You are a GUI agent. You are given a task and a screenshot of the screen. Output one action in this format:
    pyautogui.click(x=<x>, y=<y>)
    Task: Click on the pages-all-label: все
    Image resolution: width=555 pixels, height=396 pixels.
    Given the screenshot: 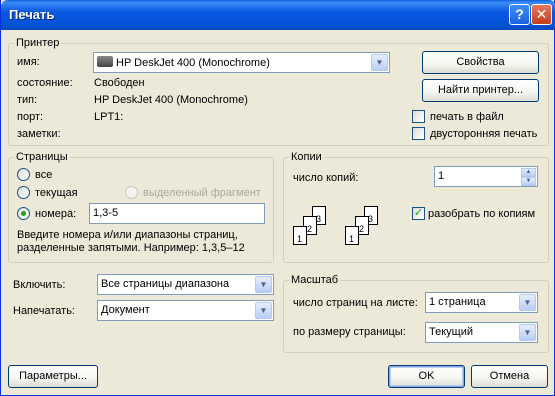 What is the action you would take?
    pyautogui.click(x=43, y=175)
    